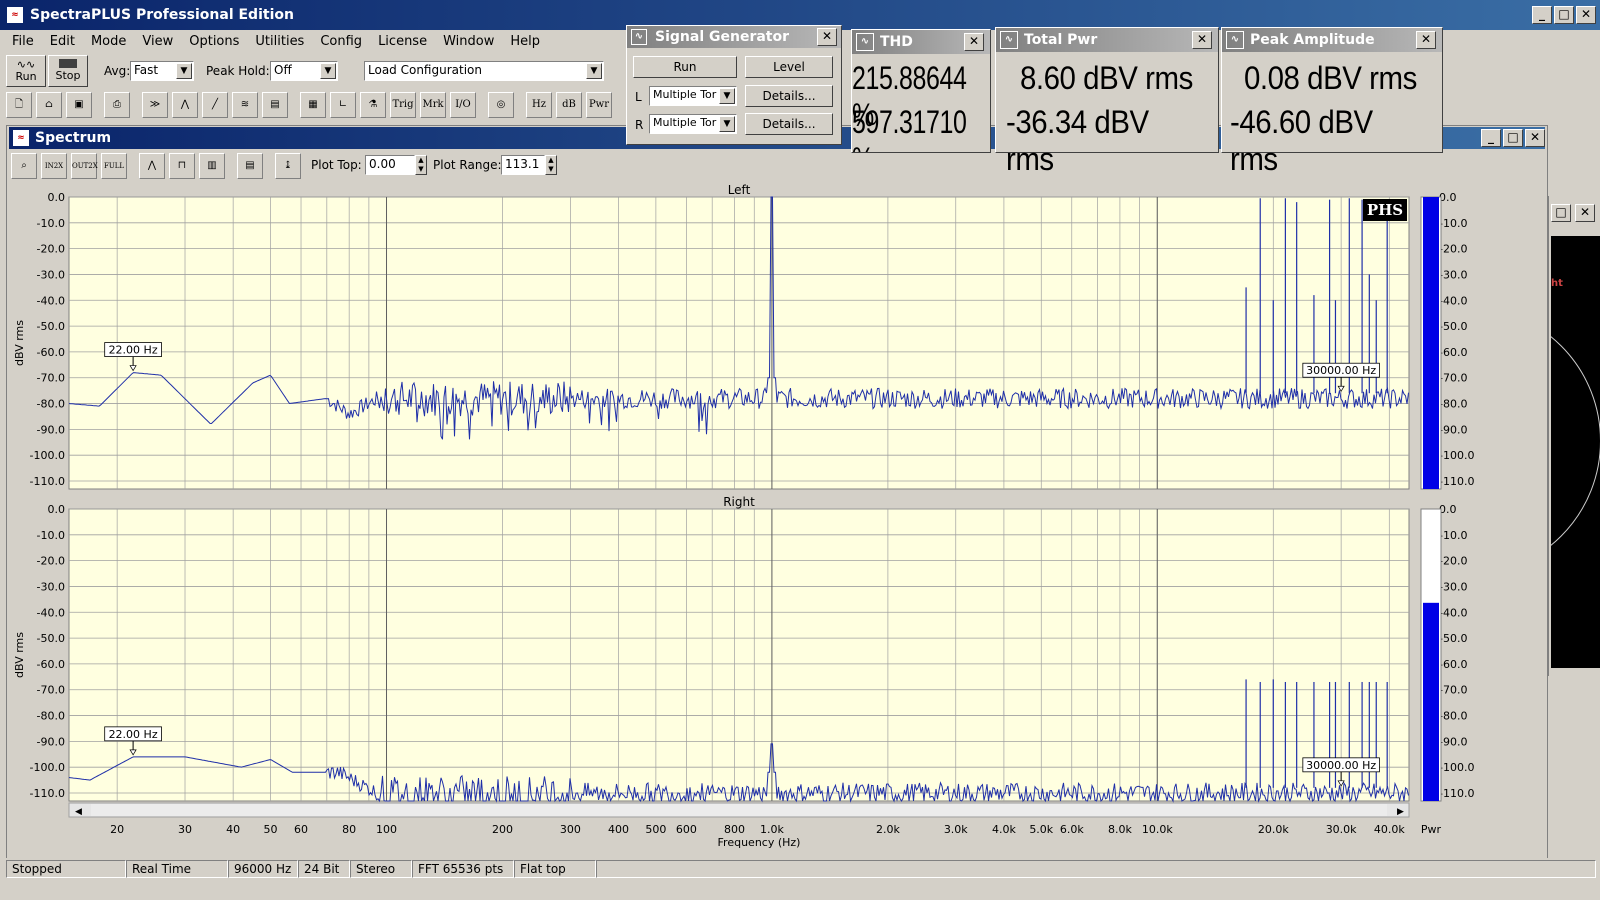 This screenshot has width=1600, height=900. What do you see at coordinates (693, 124) in the screenshot?
I see `siggen-right-select: Multiple Tor ▼` at bounding box center [693, 124].